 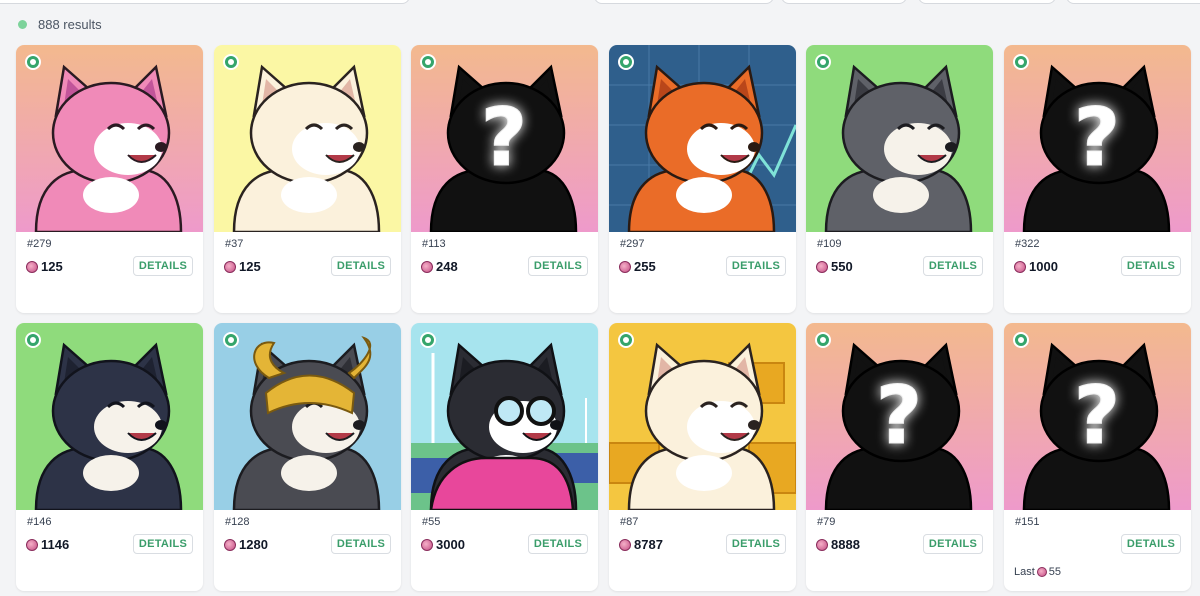 I want to click on price-row: 248, so click(x=439, y=266).